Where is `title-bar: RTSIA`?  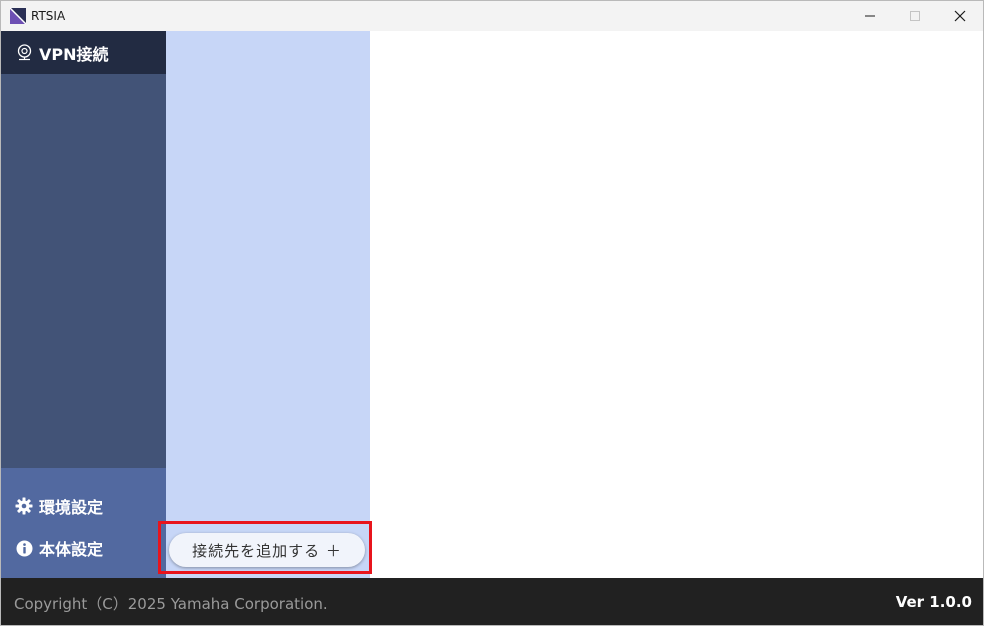
title-bar: RTSIA is located at coordinates (492, 16).